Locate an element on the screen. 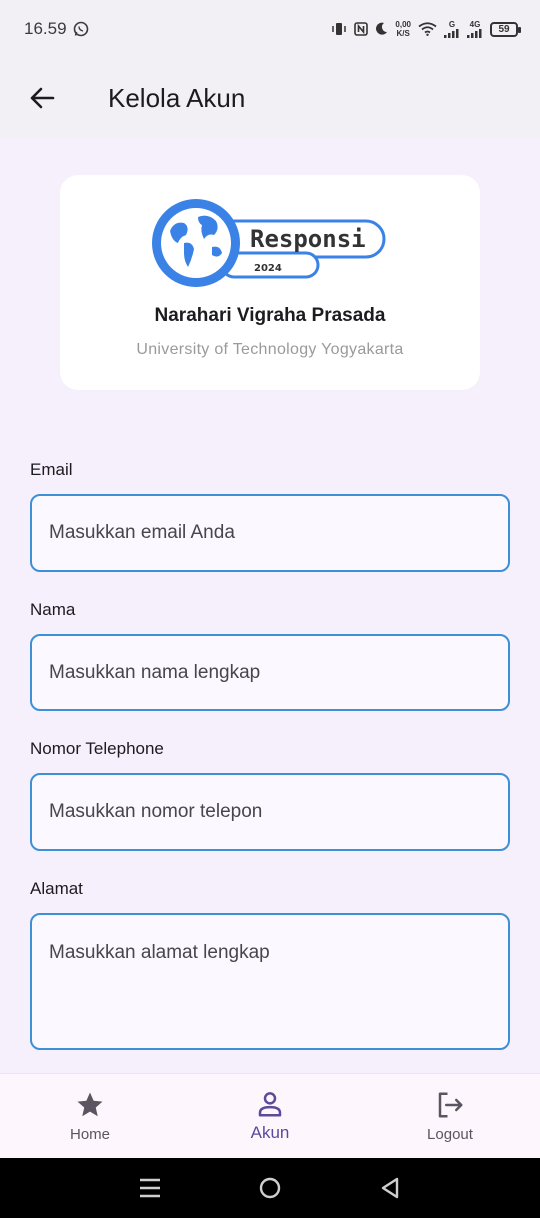  arrow-left-icon is located at coordinates (42, 98).